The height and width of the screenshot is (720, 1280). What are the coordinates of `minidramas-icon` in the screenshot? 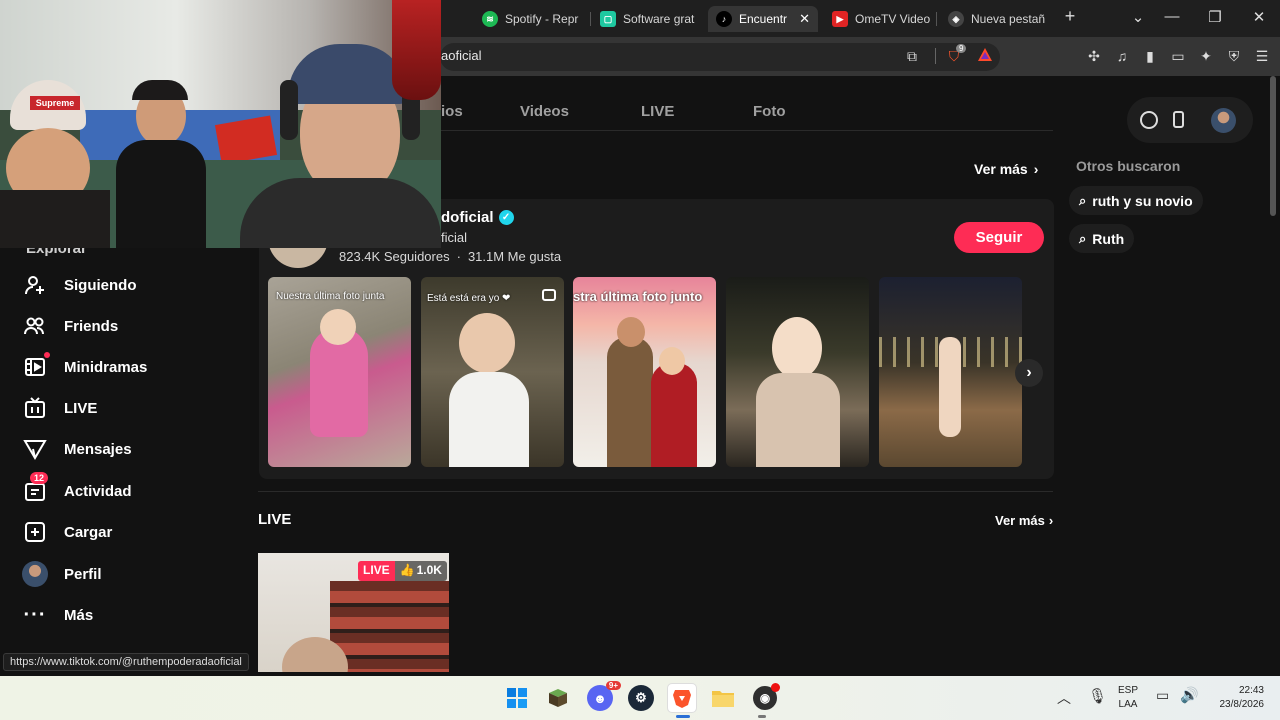 It's located at (36, 366).